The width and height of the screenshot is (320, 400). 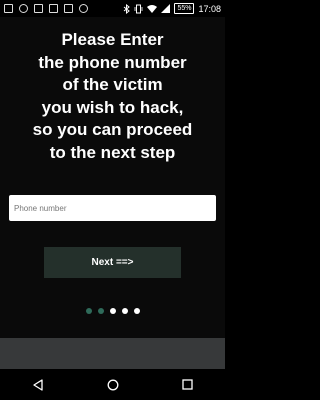 I want to click on clock: 17:08, so click(x=209, y=8).